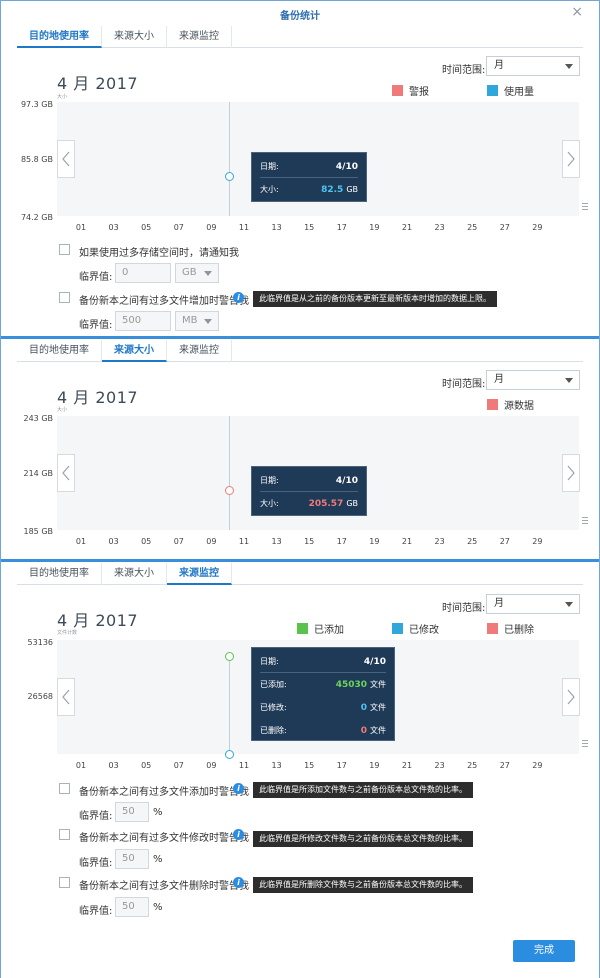 This screenshot has width=600, height=978. Describe the element at coordinates (300, 16) in the screenshot. I see `window-title: 备份统计` at that location.